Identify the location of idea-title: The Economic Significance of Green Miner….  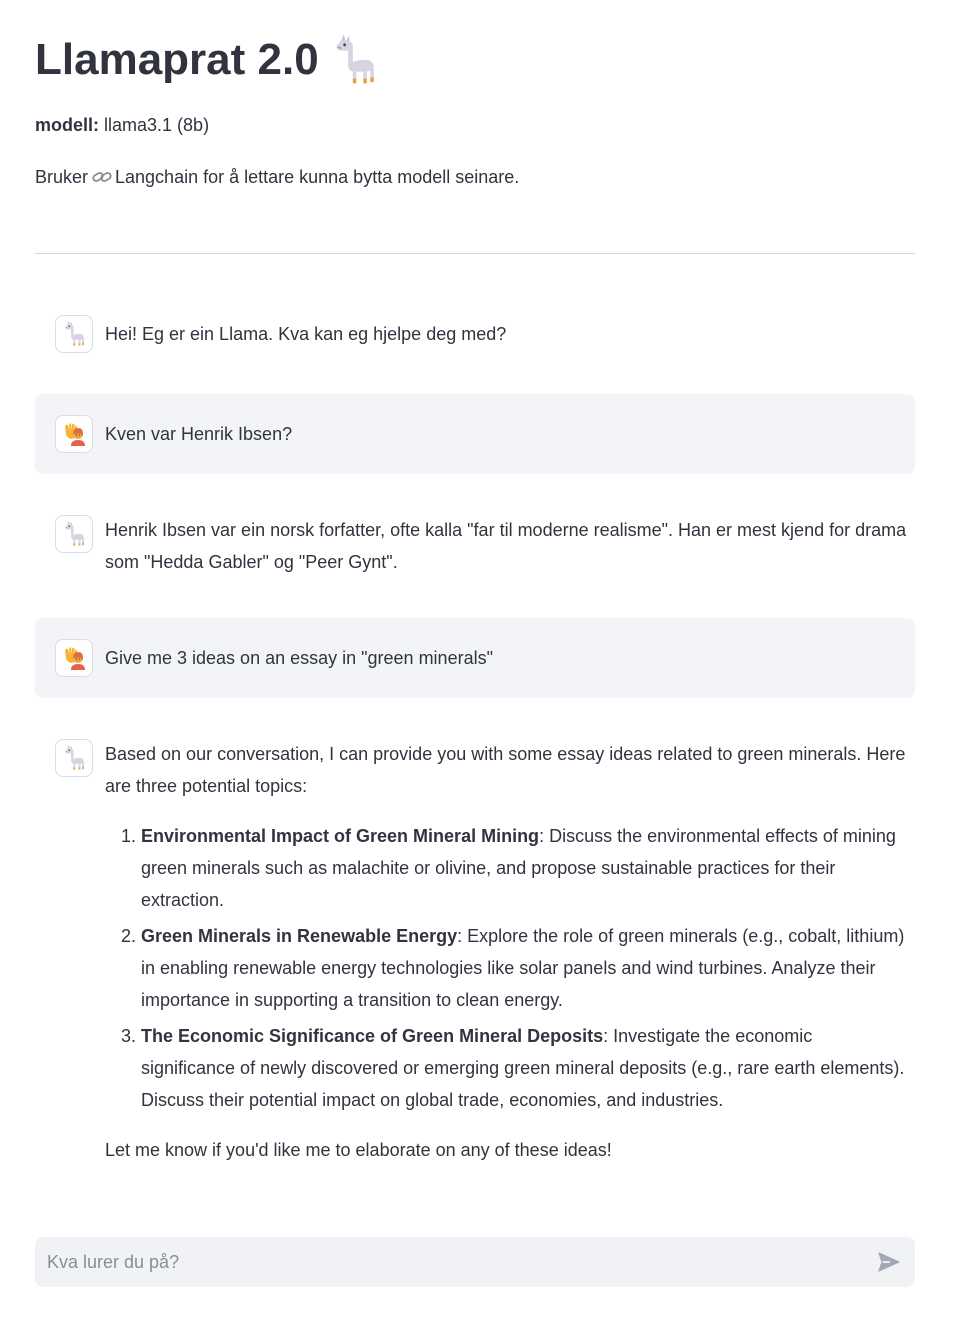
(372, 1036).